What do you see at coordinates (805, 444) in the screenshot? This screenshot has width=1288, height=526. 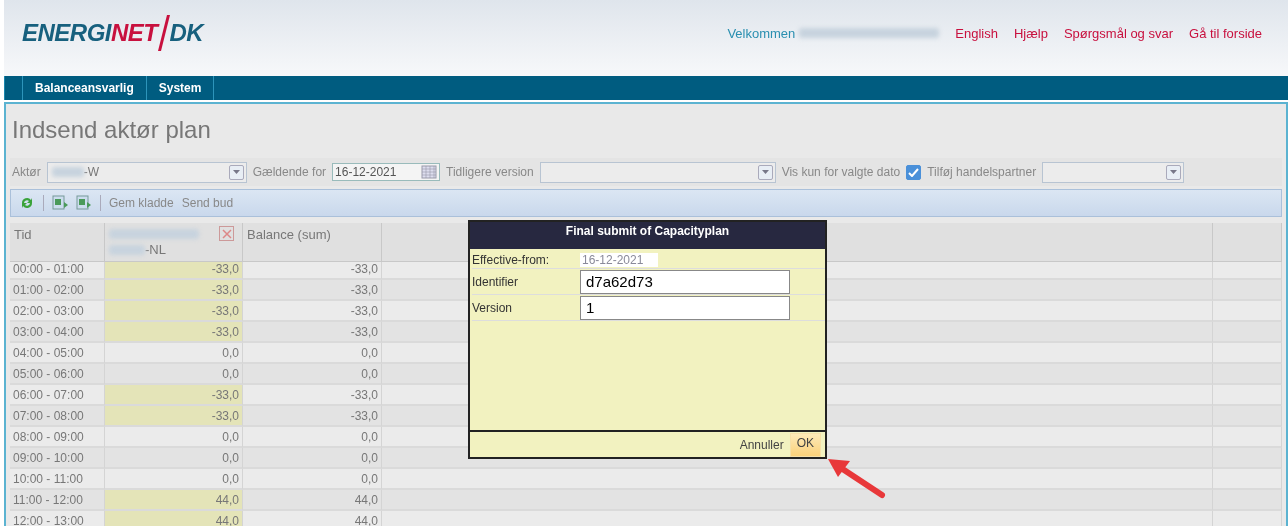 I see `ok-button: OK` at bounding box center [805, 444].